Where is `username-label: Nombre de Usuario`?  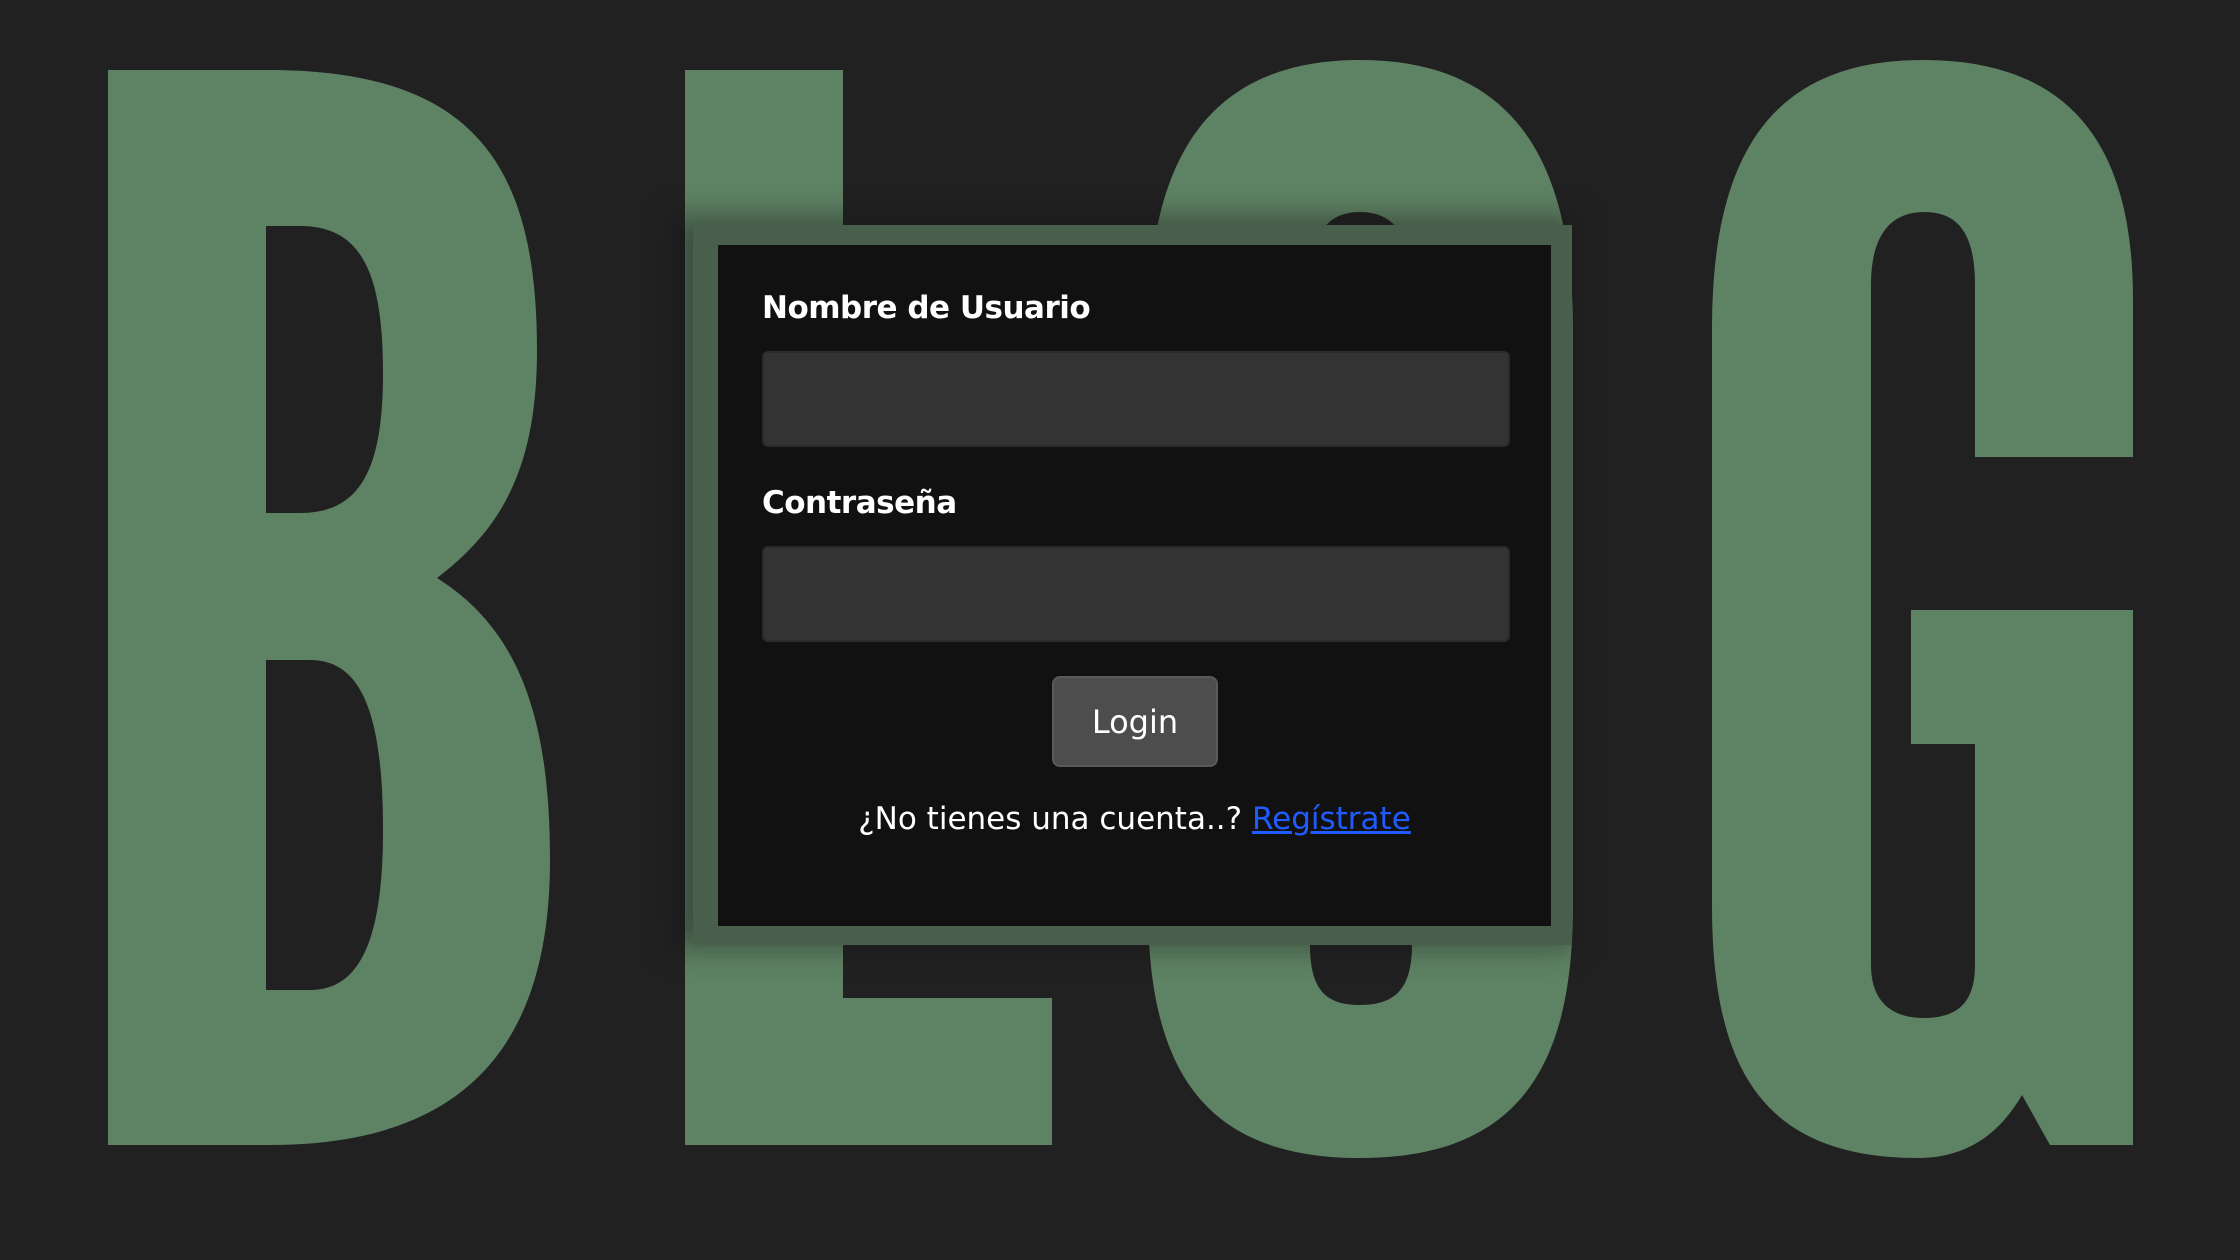
username-label: Nombre de Usuario is located at coordinates (926, 308).